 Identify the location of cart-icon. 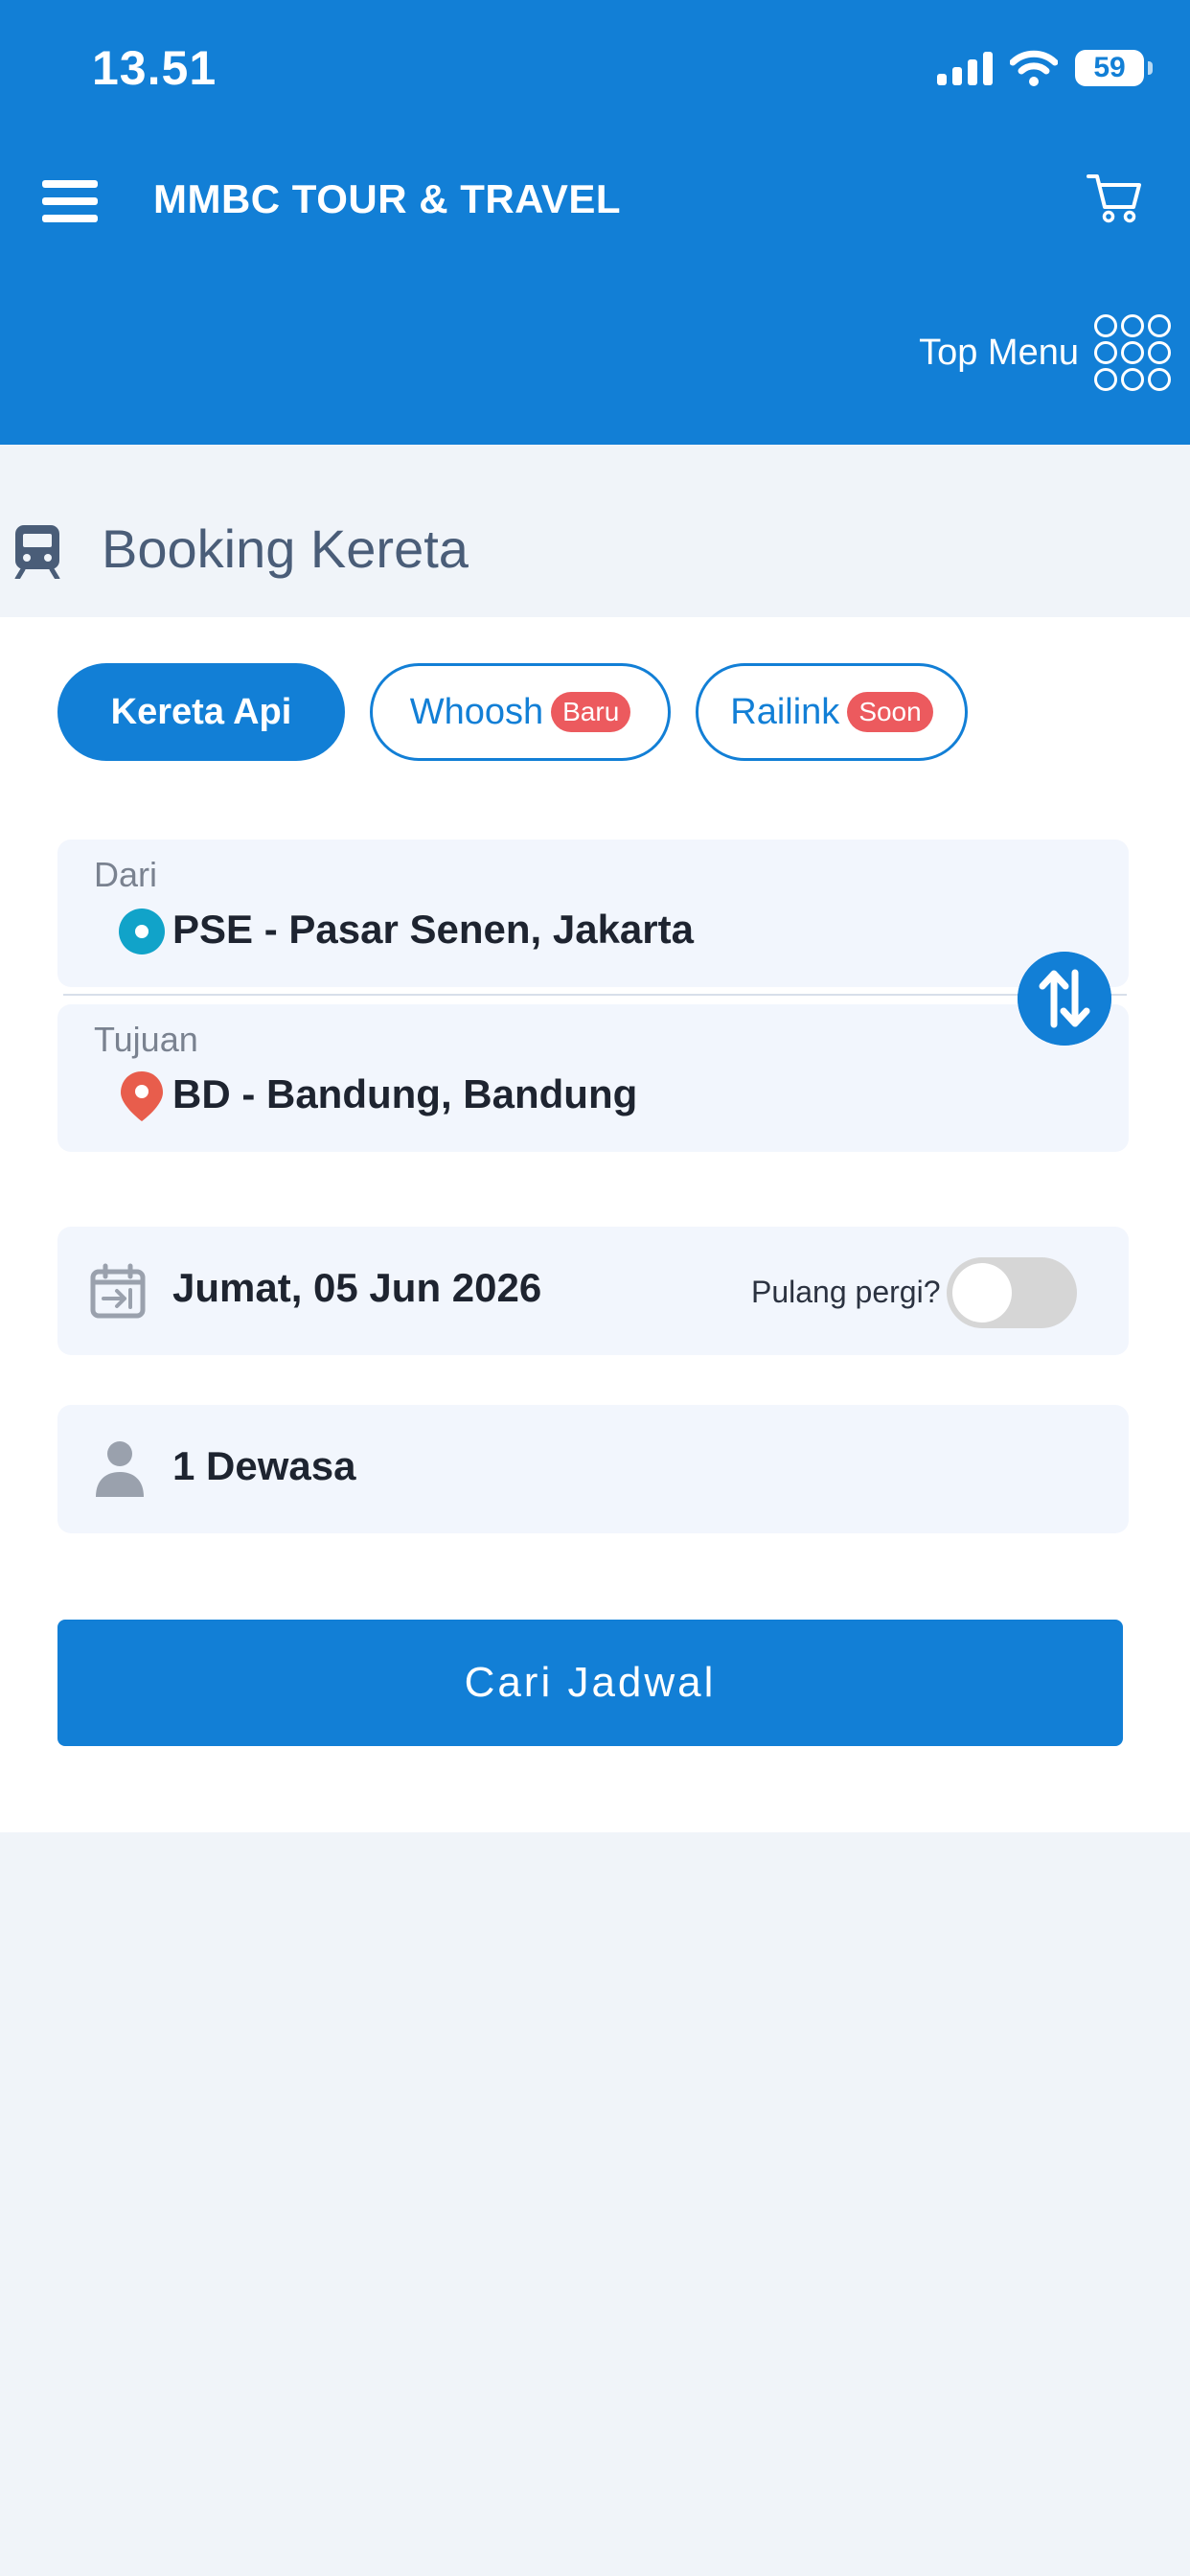
(1114, 197).